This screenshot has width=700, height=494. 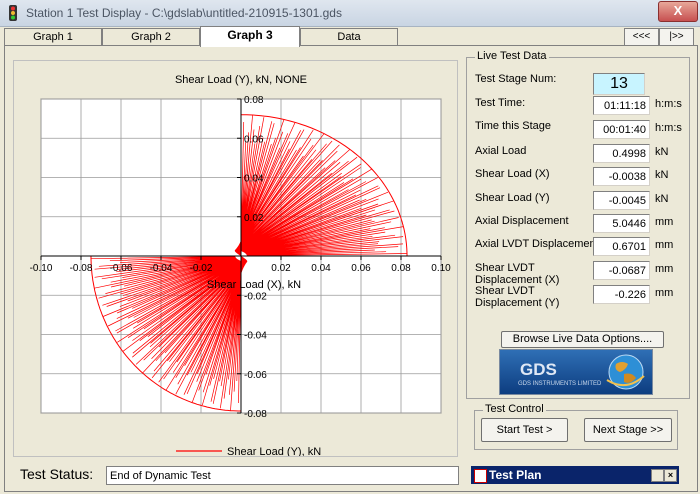 What do you see at coordinates (560, 384) in the screenshot?
I see `gds-logo-subtext: GDS INSTRUMENTS LIMITED` at bounding box center [560, 384].